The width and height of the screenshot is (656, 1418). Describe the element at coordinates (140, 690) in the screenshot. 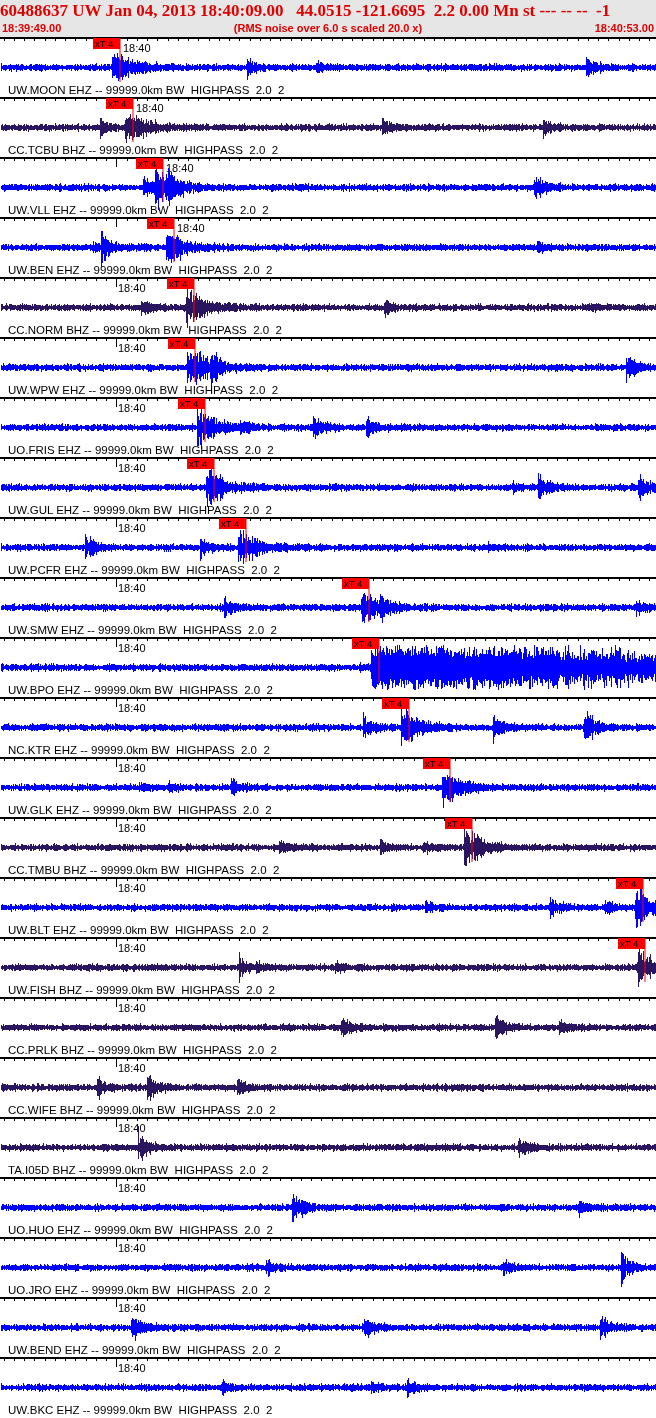

I see `station-label: UW.BPO EHZ -- 99999.0km BW HIGHPASS 2.0 2` at that location.